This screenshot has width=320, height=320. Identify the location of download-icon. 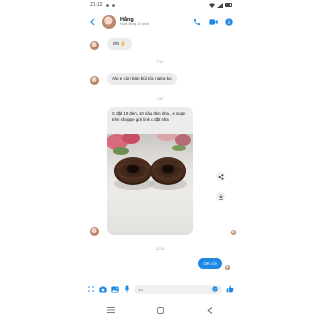
(220, 196).